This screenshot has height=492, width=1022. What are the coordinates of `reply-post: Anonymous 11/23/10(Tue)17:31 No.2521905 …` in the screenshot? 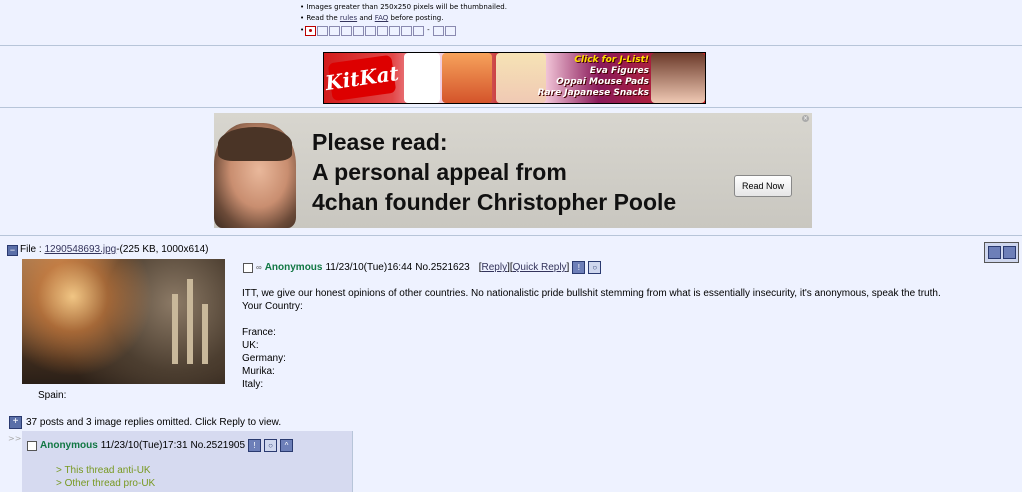 It's located at (187, 461).